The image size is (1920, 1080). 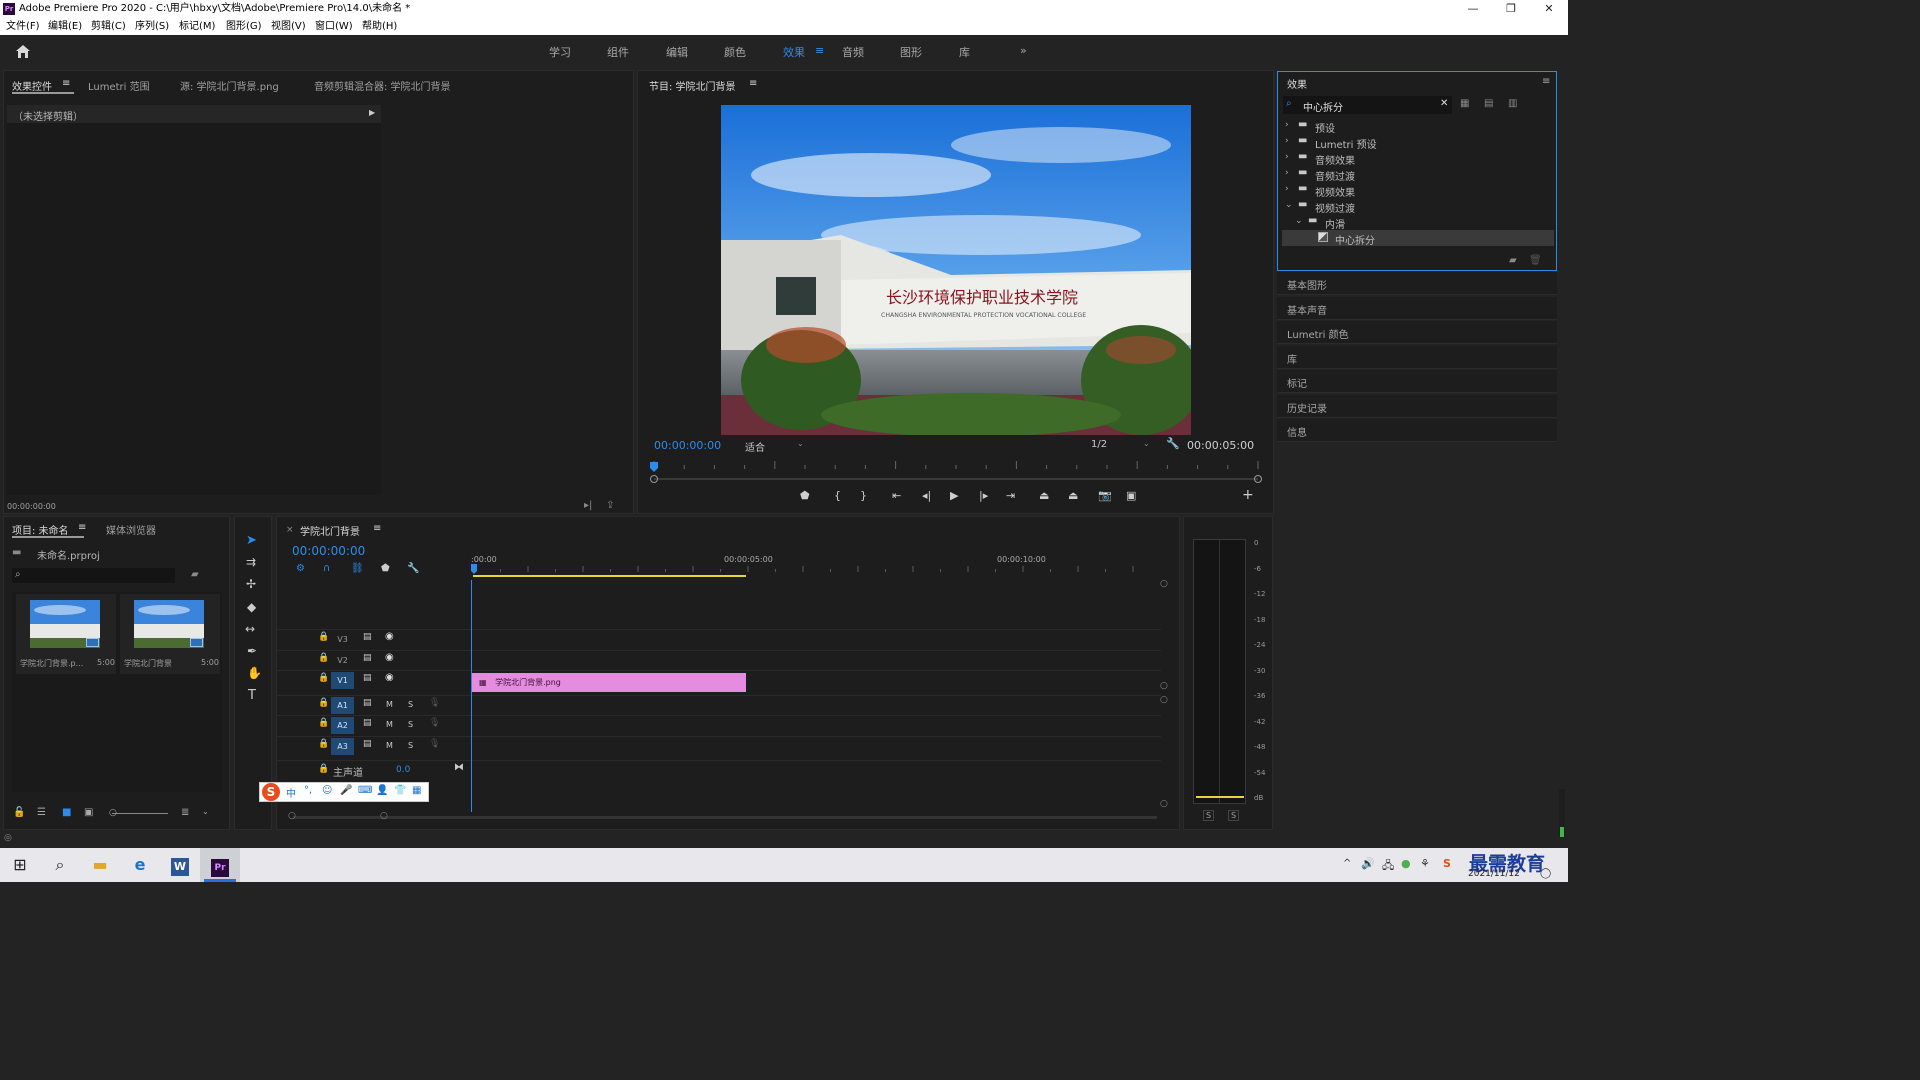 What do you see at coordinates (1418, 142) in the screenshot?
I see `effects-tree-item: › ▬ Lumetri 预设` at bounding box center [1418, 142].